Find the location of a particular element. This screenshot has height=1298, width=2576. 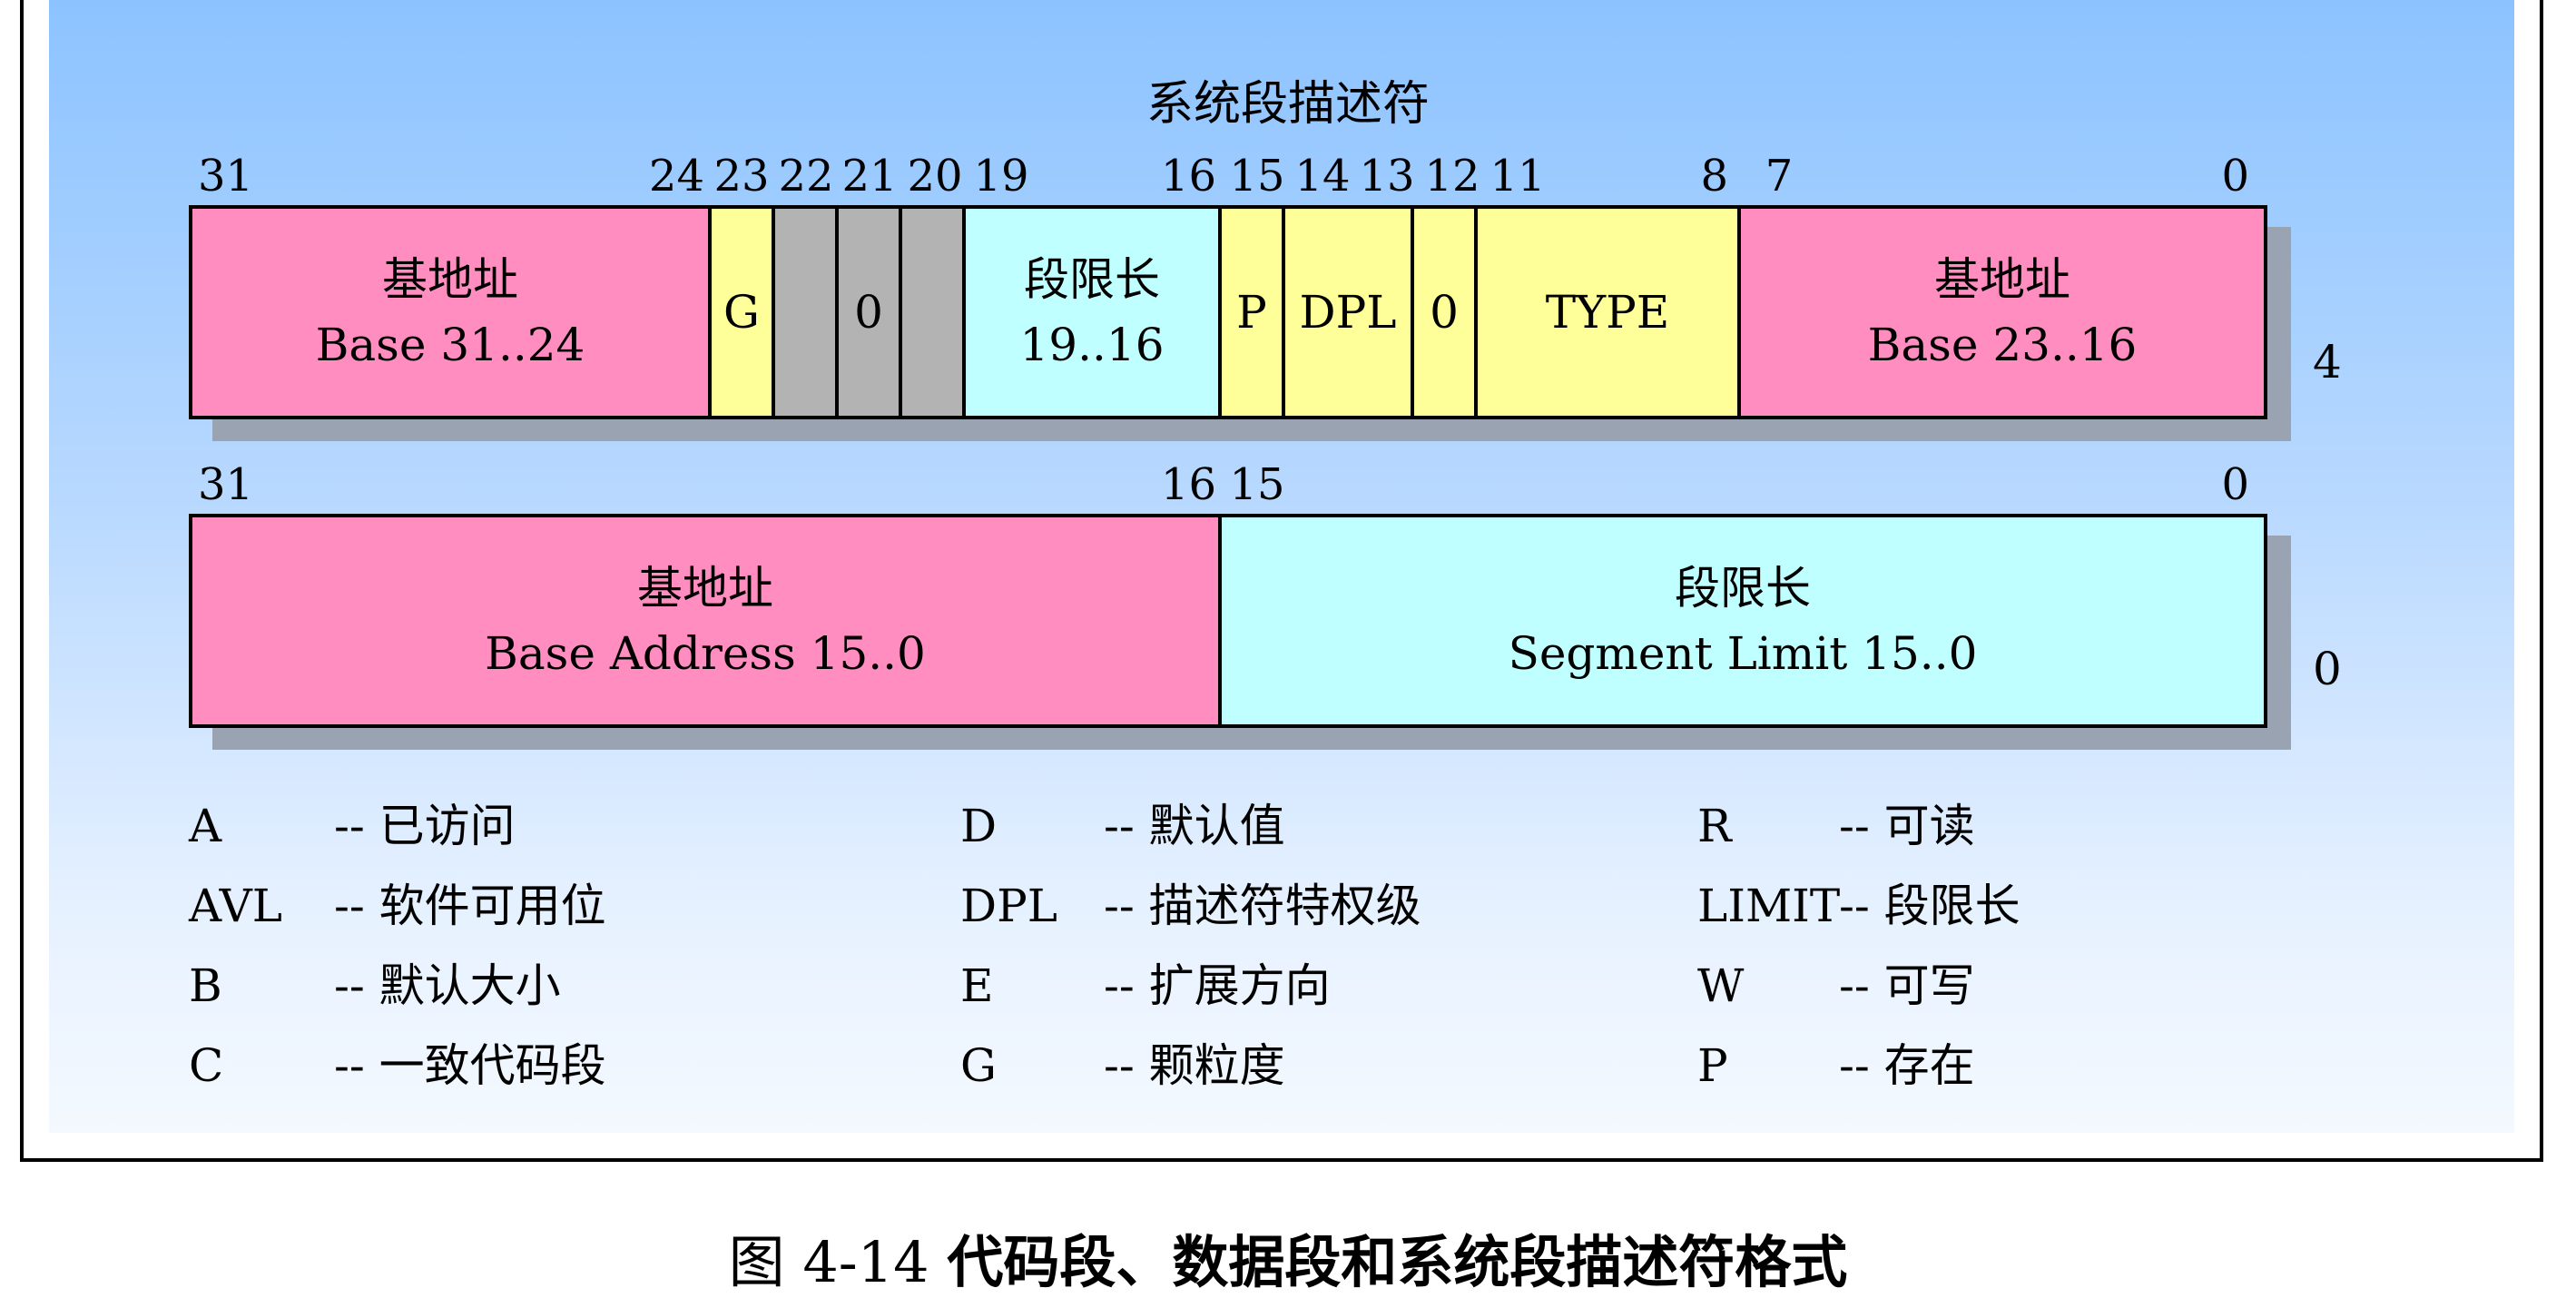

legend-desc: -- 默认值 is located at coordinates (1194, 826).